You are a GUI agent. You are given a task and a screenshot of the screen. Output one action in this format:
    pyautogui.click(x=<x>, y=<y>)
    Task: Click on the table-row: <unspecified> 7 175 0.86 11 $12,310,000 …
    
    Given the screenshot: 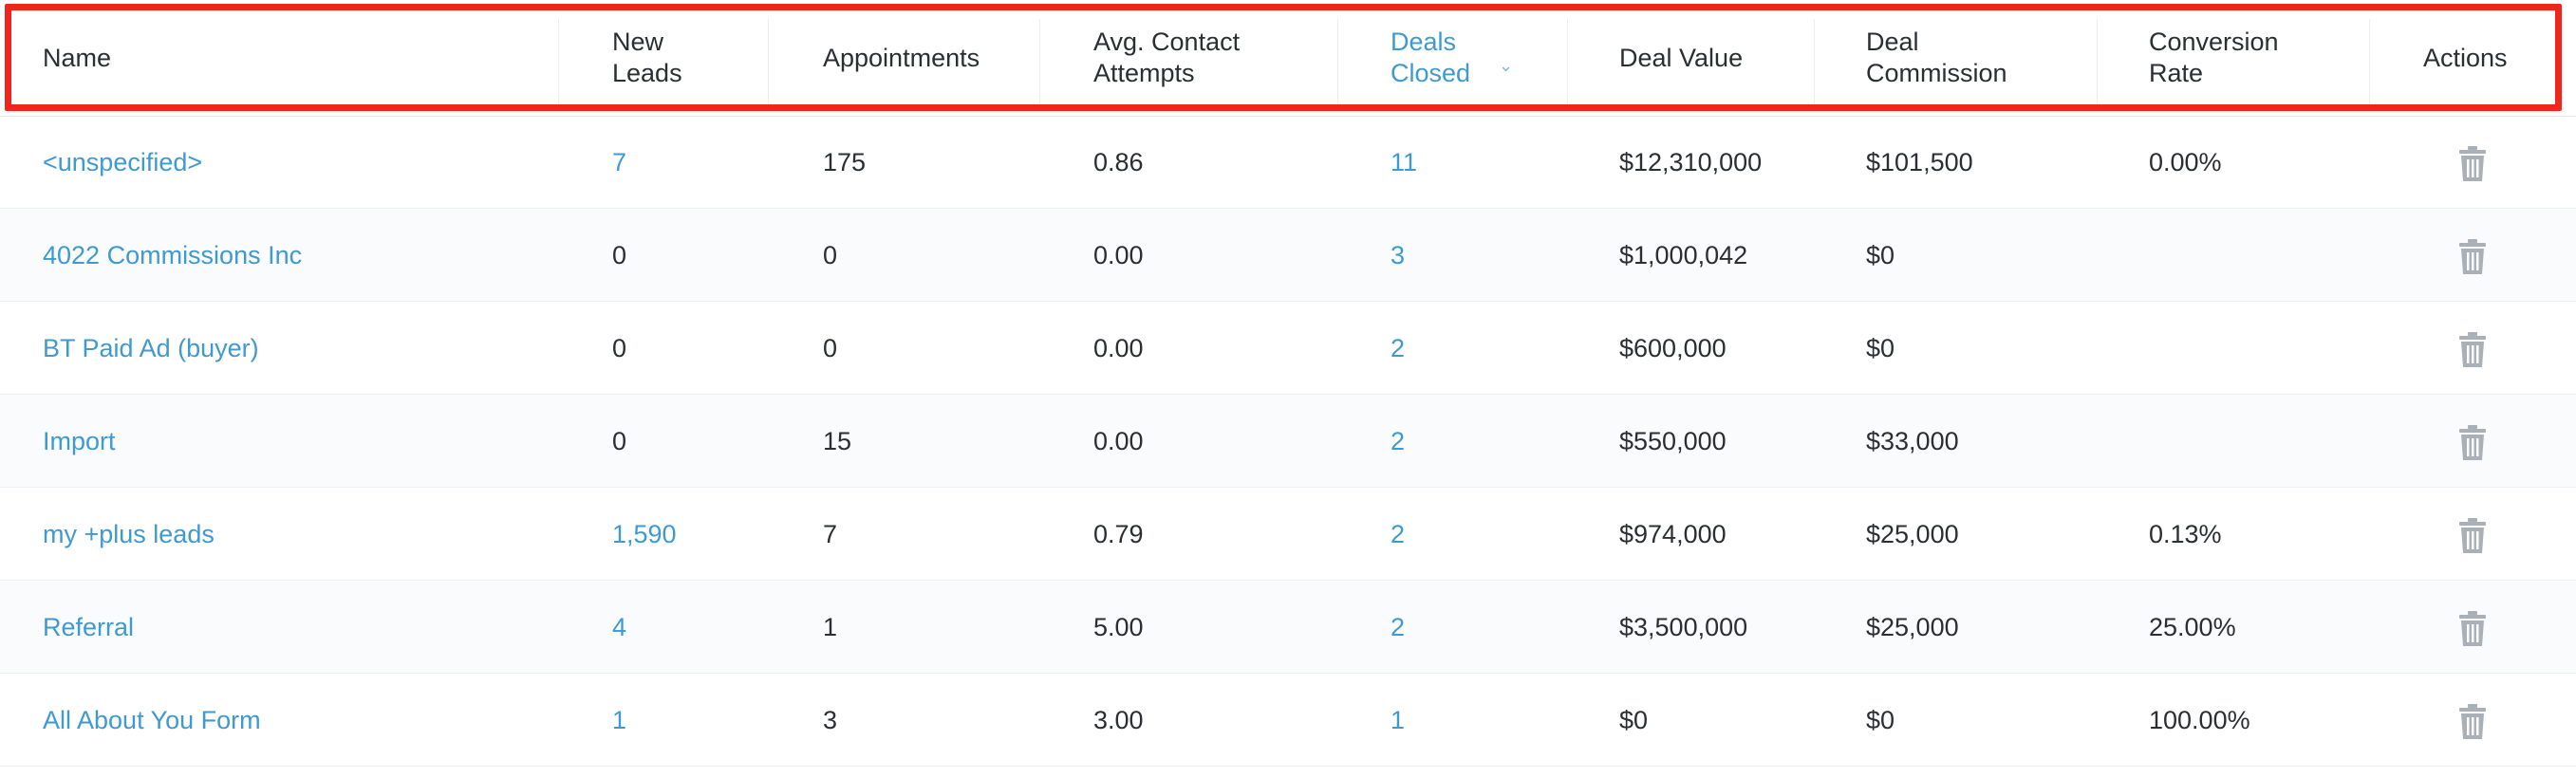 What is the action you would take?
    pyautogui.click(x=1288, y=162)
    